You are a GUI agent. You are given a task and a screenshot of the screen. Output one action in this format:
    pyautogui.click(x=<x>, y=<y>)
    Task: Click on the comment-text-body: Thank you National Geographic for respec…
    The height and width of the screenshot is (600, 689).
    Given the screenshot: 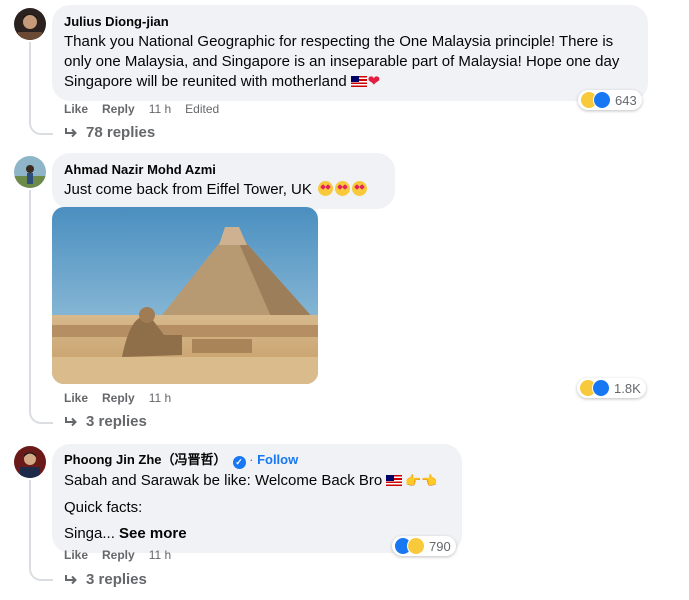 What is the action you would take?
    pyautogui.click(x=342, y=61)
    